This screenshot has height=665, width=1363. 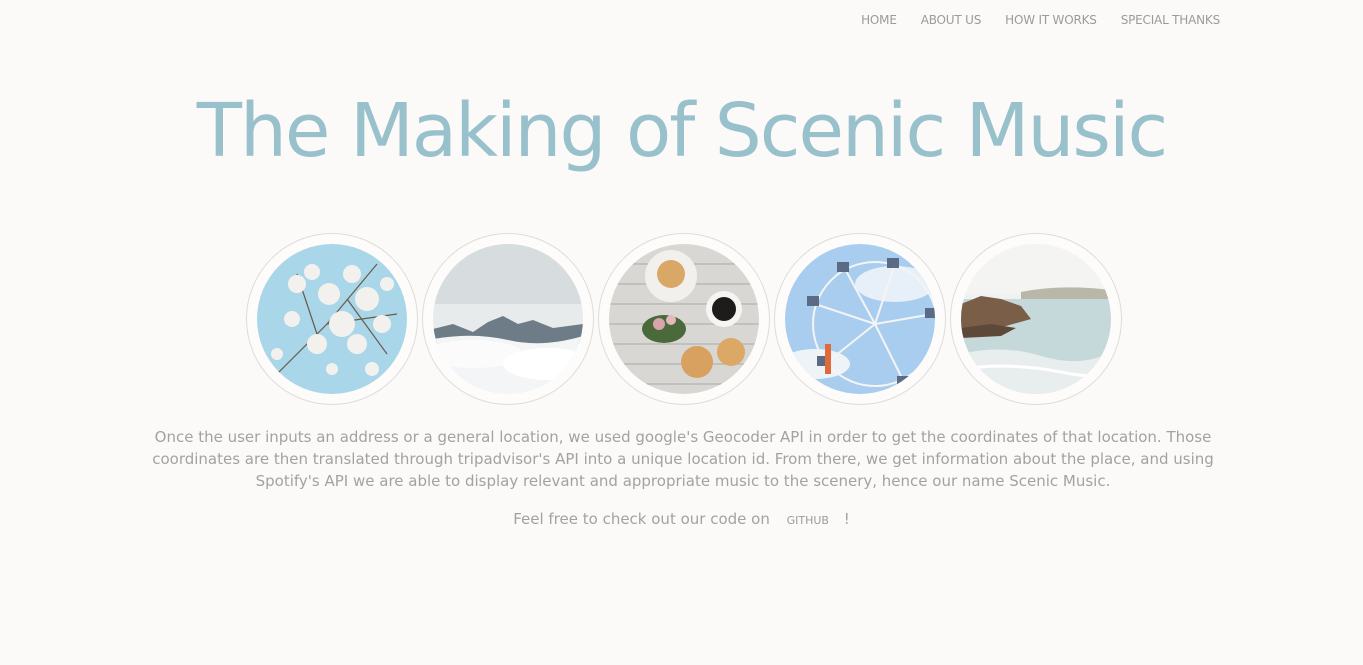 I want to click on ferris-wheel-photo, so click(x=860, y=319).